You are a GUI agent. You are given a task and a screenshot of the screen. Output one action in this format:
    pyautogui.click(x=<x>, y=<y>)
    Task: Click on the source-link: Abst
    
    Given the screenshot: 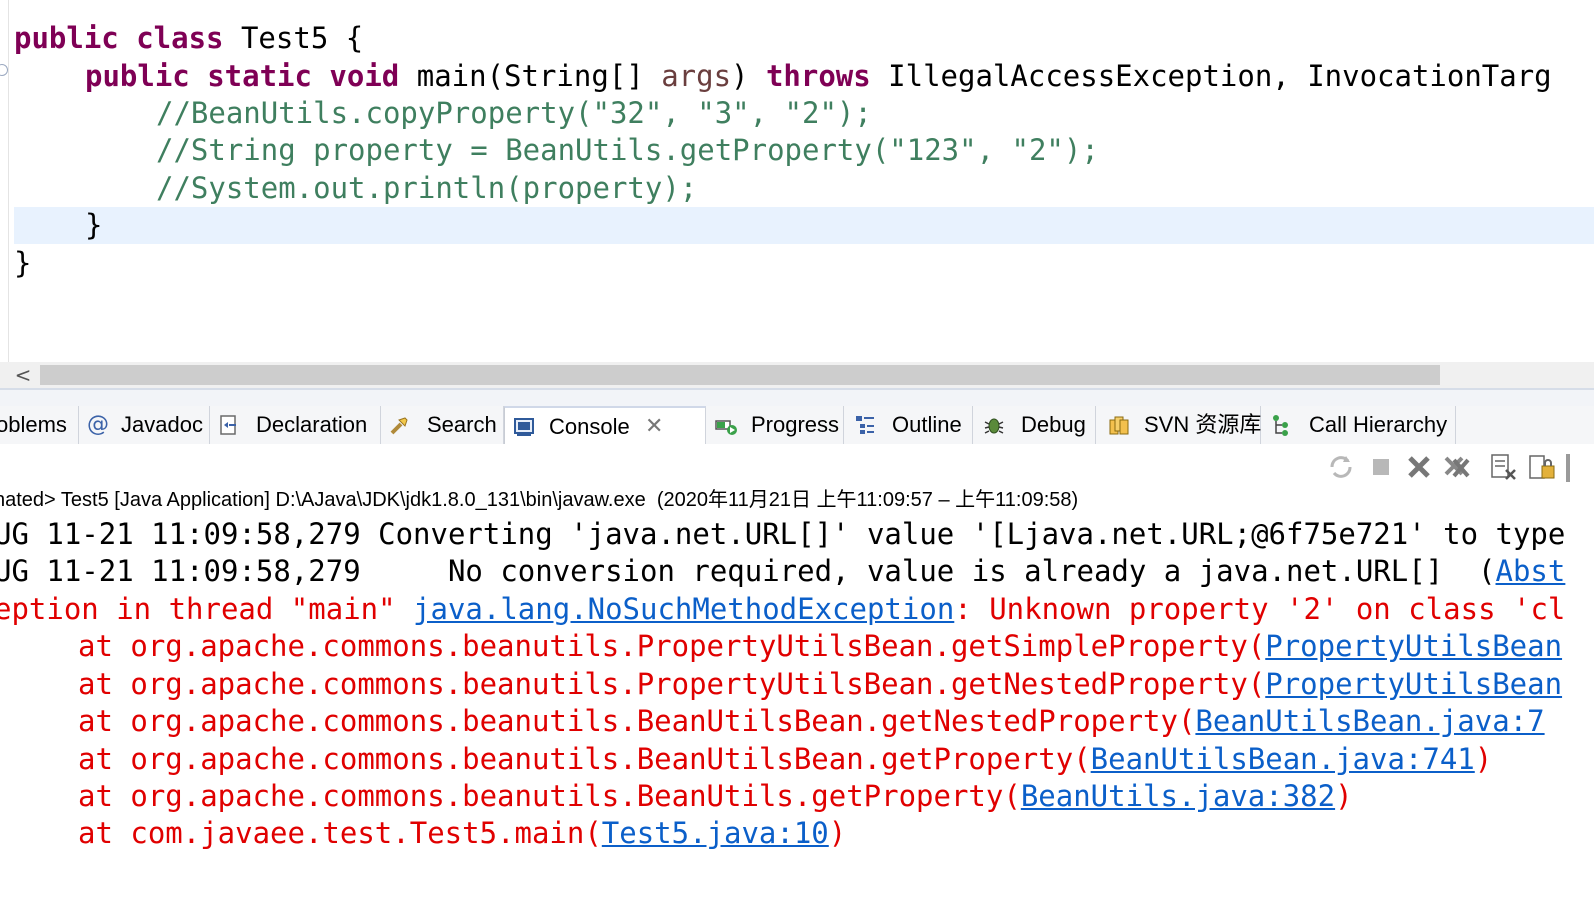 What is the action you would take?
    pyautogui.click(x=1531, y=571)
    